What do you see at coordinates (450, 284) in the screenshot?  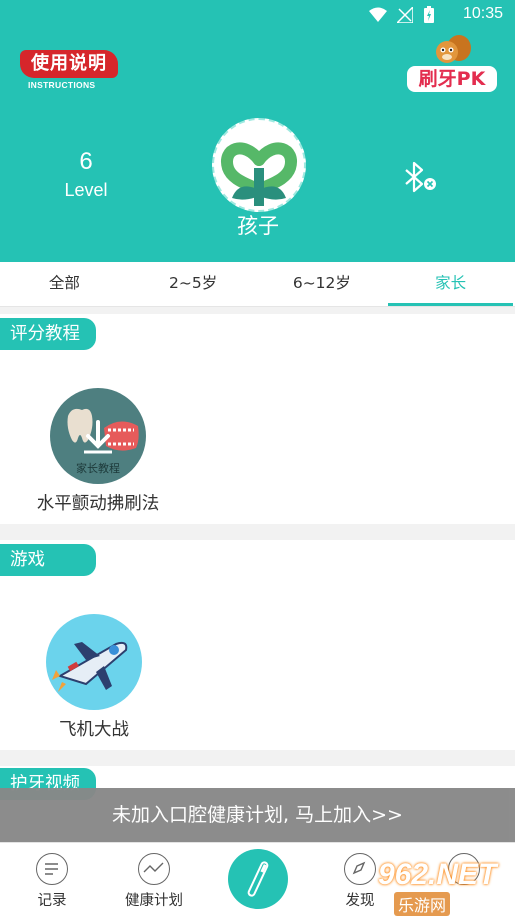 I see `tab-parent: 家长` at bounding box center [450, 284].